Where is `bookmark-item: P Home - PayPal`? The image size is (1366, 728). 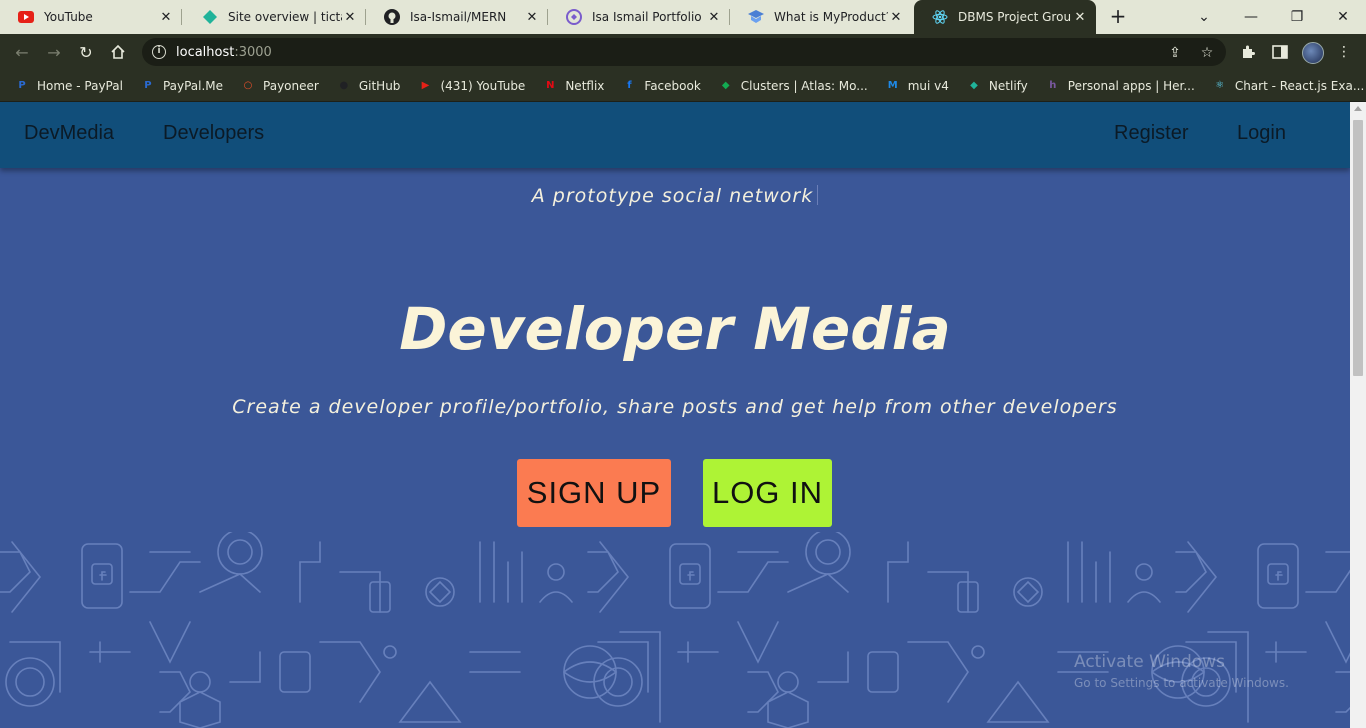 bookmark-item: P Home - PayPal is located at coordinates (68, 86).